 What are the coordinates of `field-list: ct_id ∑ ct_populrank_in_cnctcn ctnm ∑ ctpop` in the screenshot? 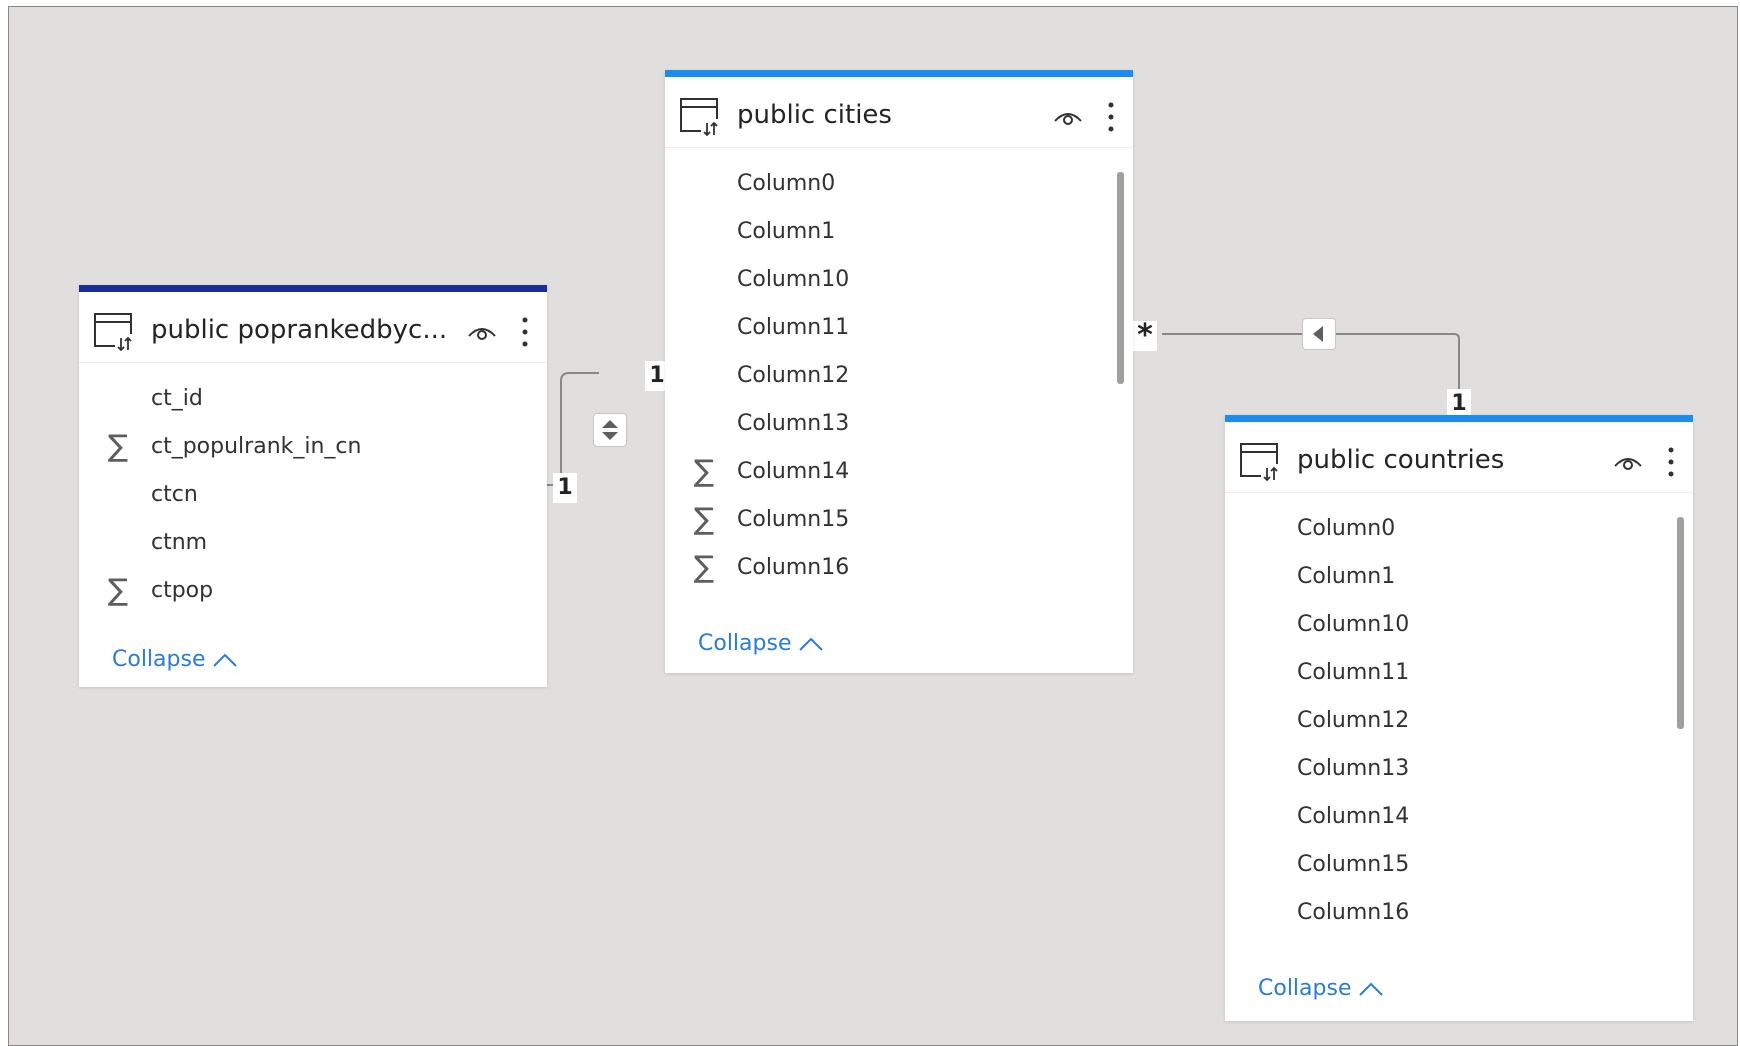 It's located at (313, 495).